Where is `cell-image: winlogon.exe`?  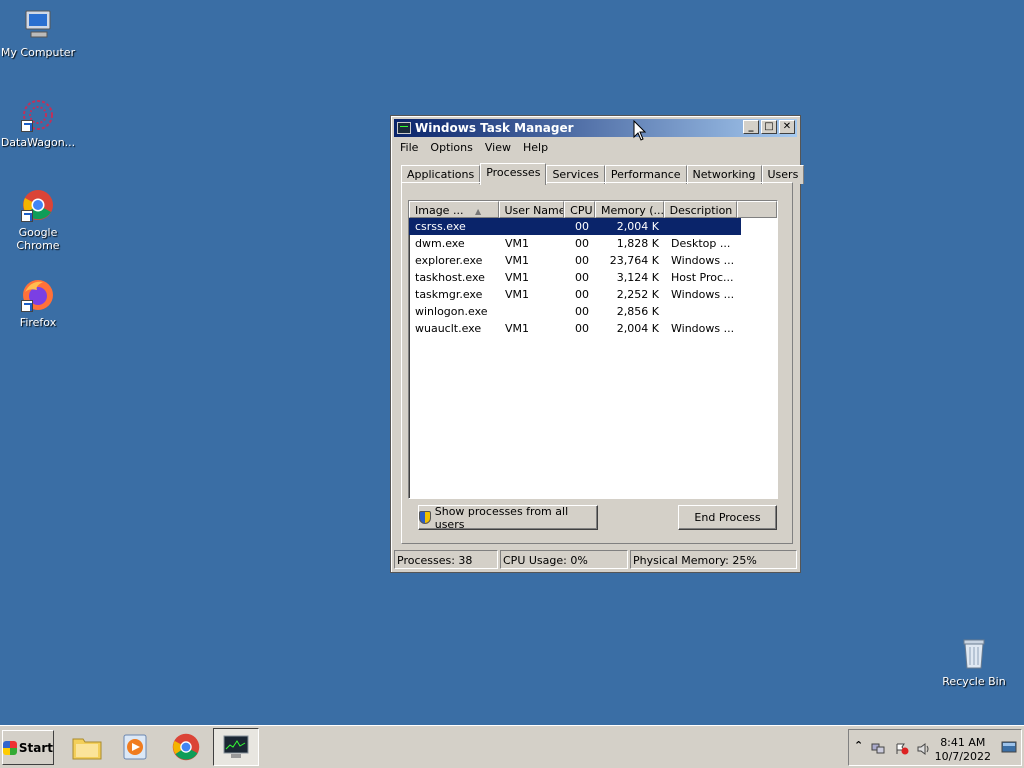 cell-image: winlogon.exe is located at coordinates (451, 311).